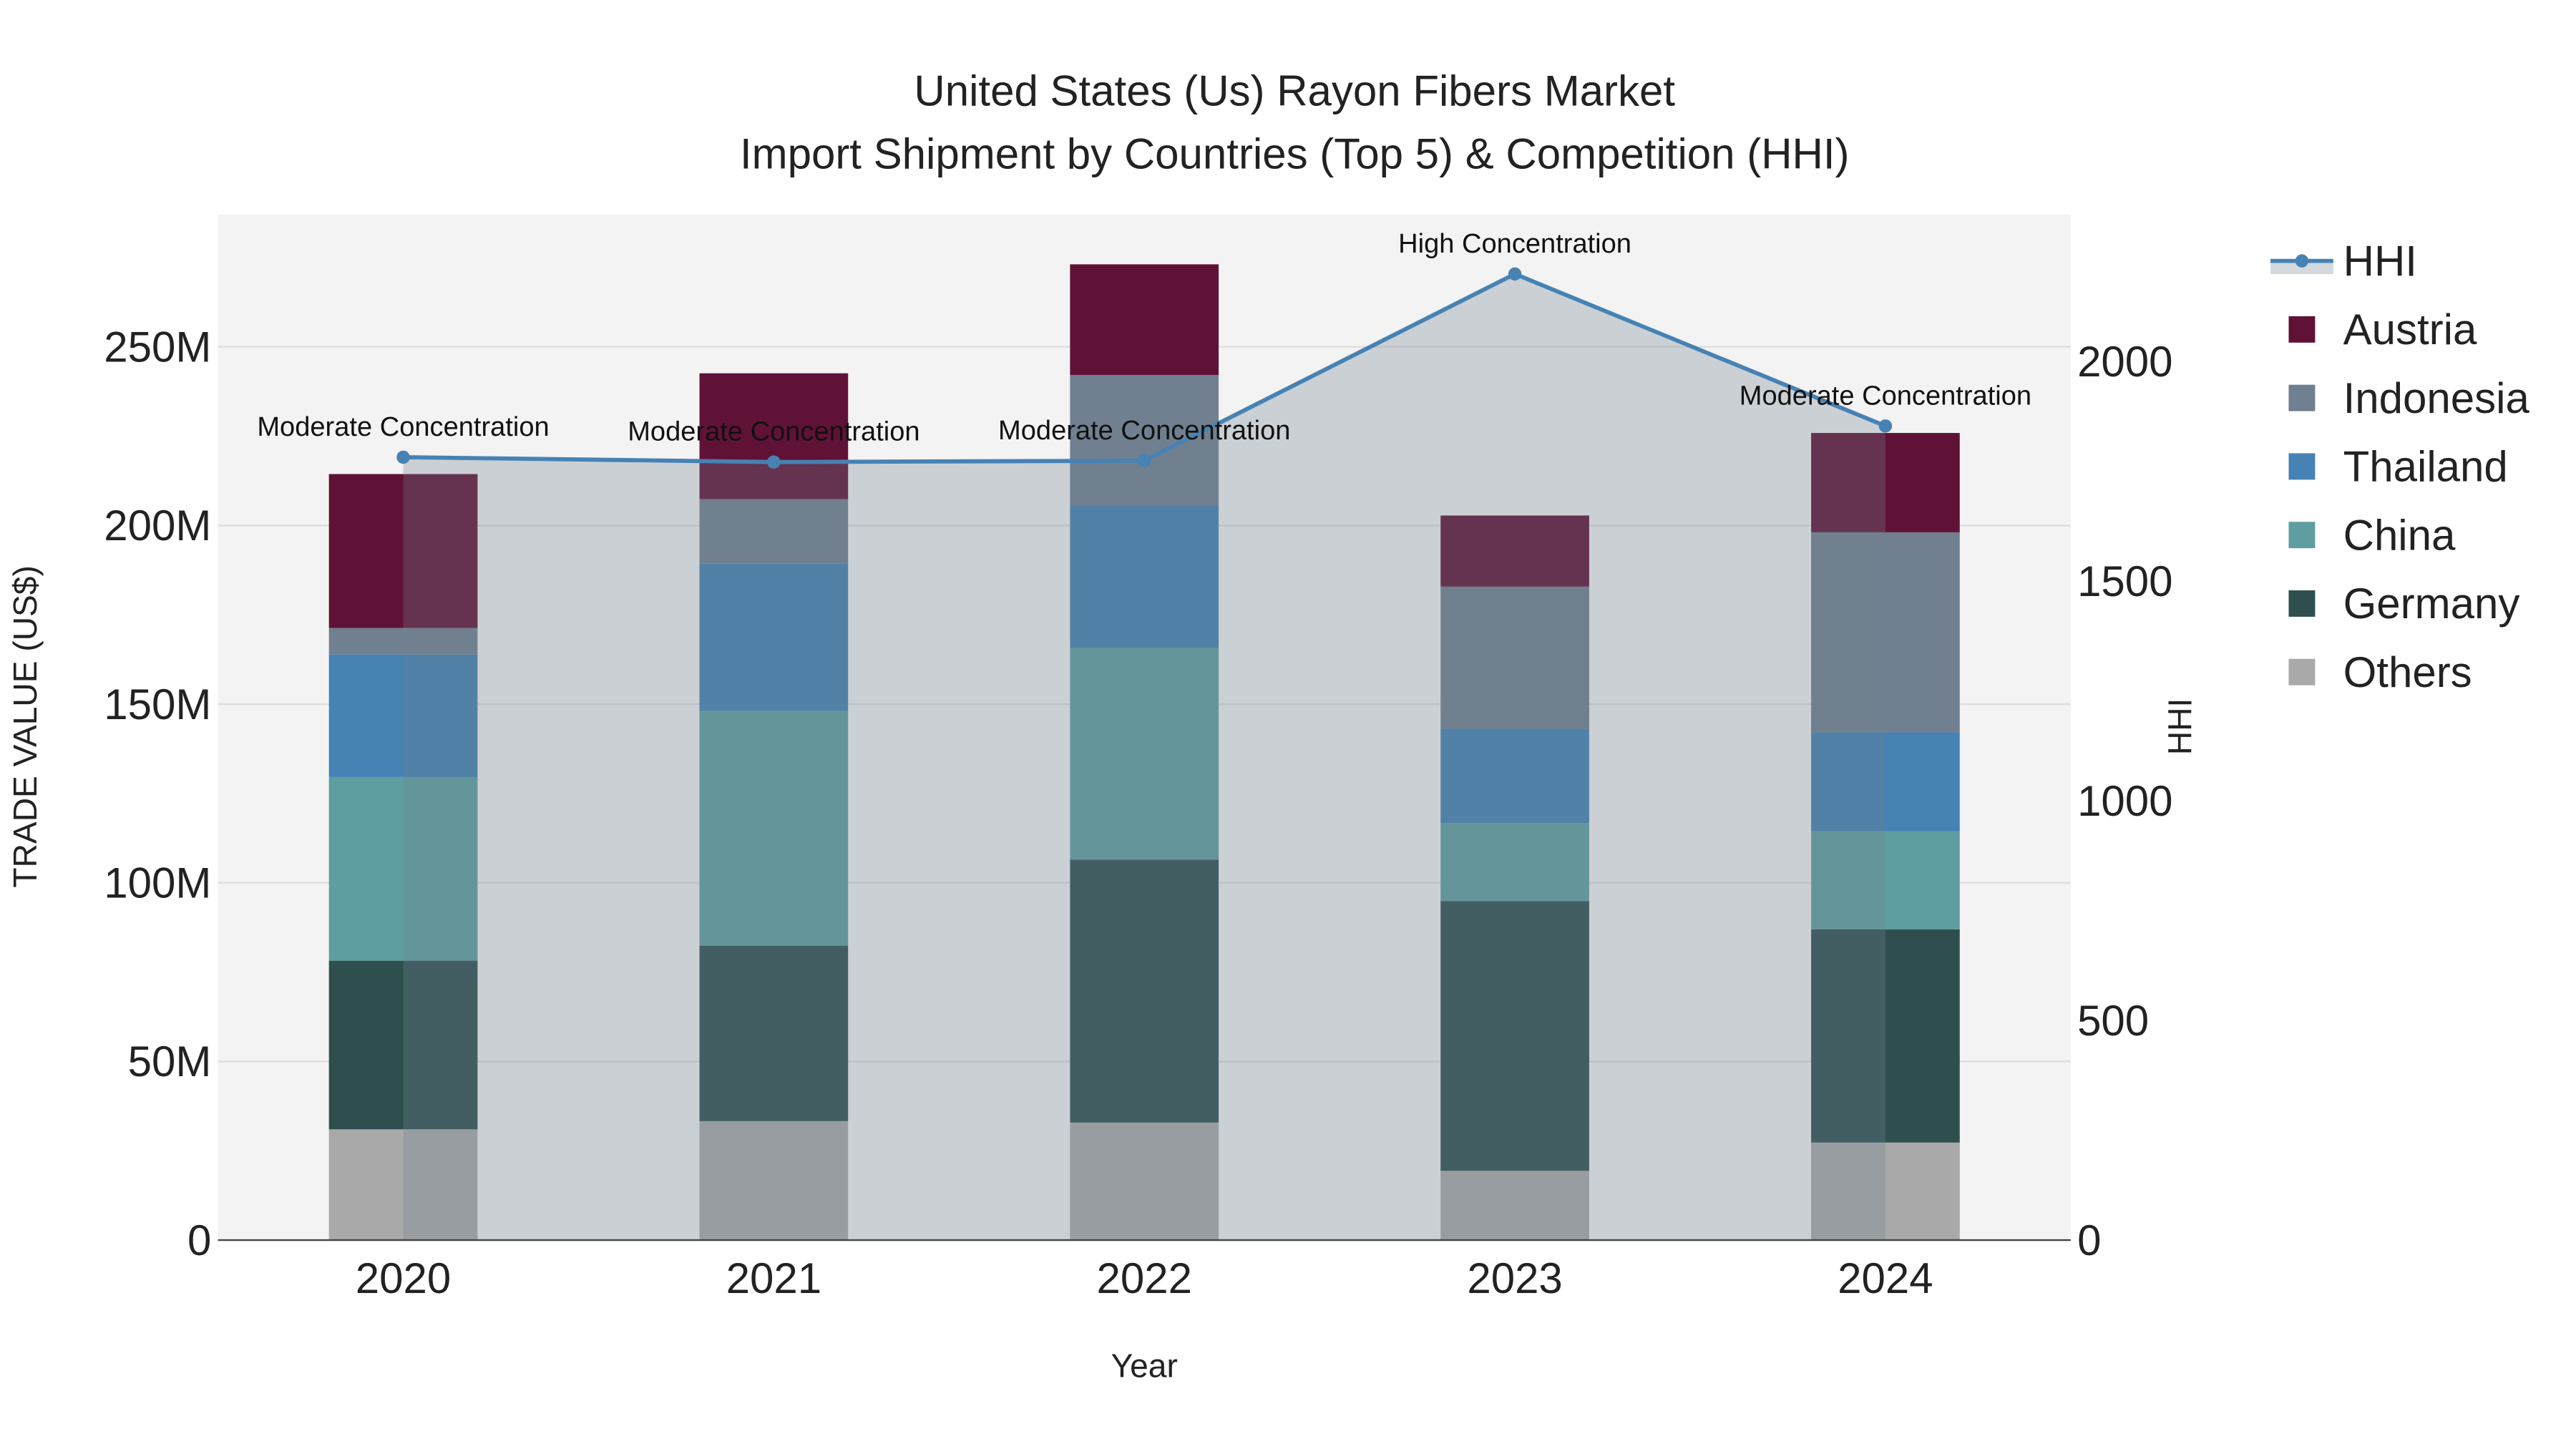 Image resolution: width=2576 pixels, height=1449 pixels. I want to click on hhi-annotation: High Concentration, so click(1514, 244).